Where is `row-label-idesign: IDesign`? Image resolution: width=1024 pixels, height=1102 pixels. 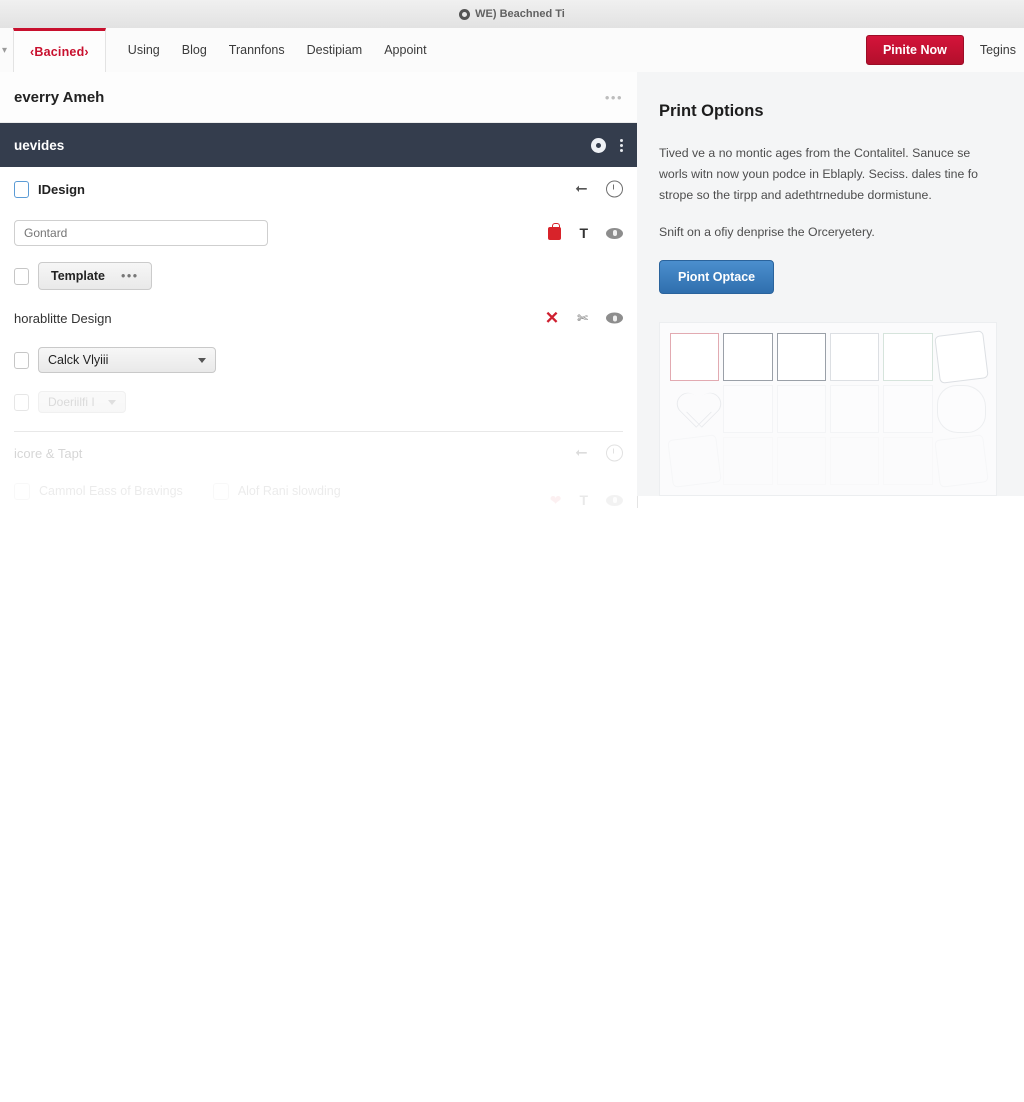 row-label-idesign: IDesign is located at coordinates (61, 189).